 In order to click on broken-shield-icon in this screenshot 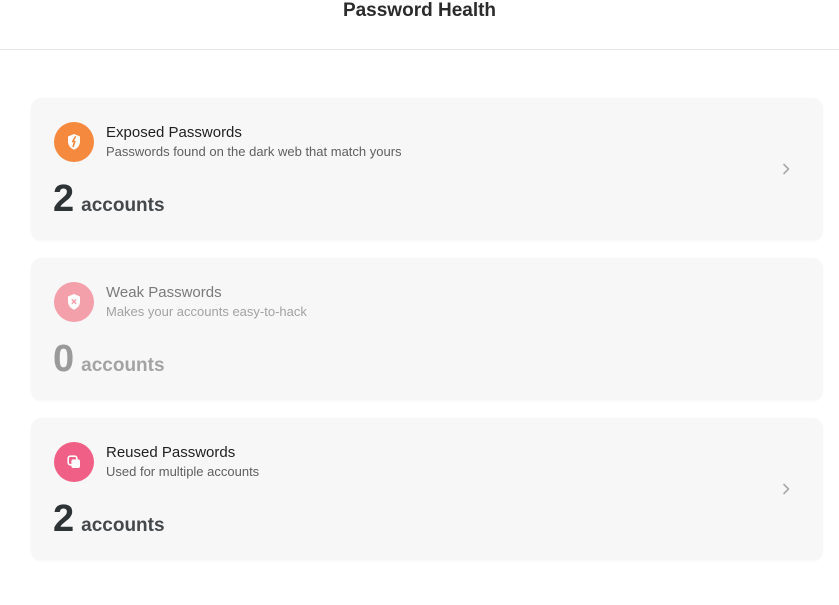, I will do `click(74, 142)`.